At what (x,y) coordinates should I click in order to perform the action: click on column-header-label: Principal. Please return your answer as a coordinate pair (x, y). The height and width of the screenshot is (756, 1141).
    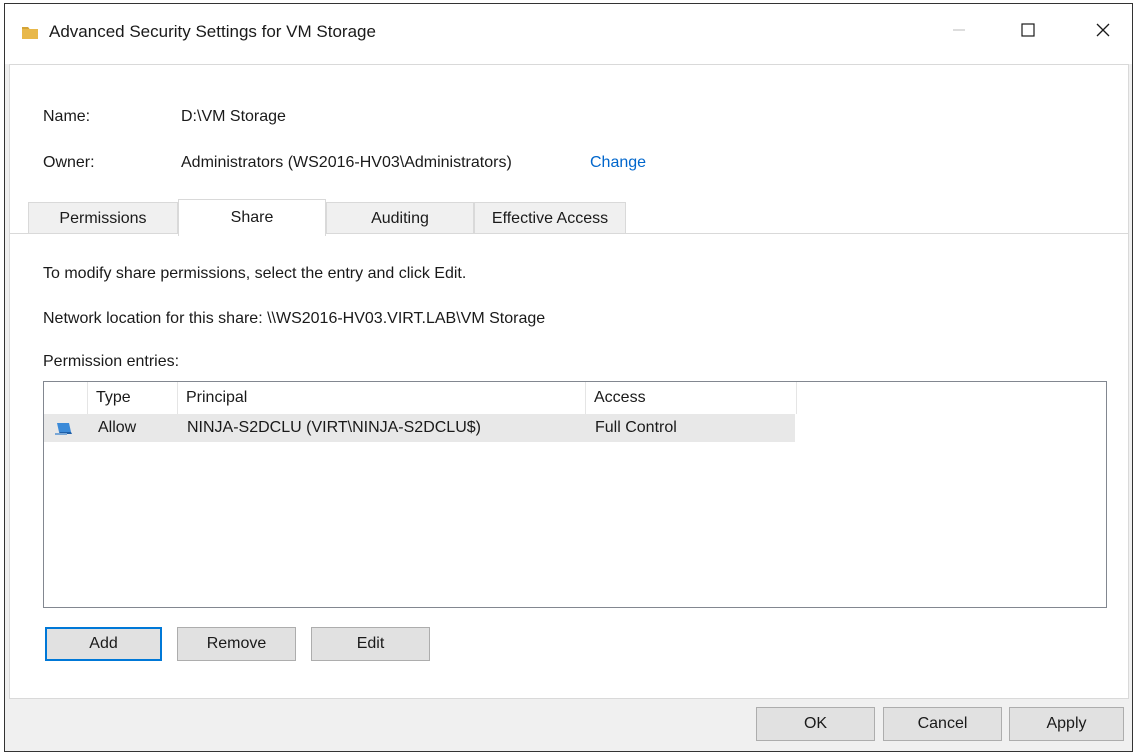
    Looking at the image, I should click on (217, 397).